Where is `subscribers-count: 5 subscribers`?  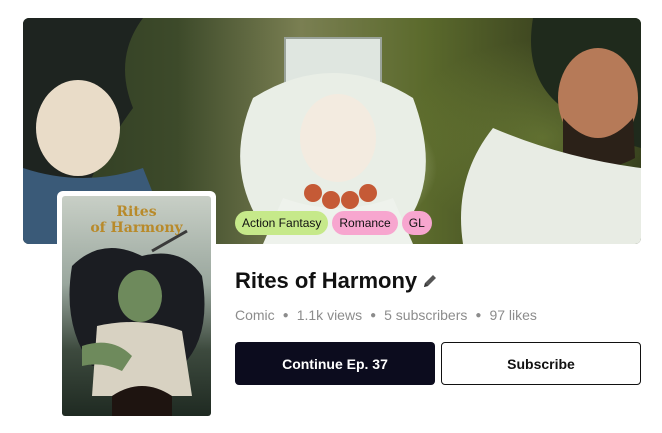 subscribers-count: 5 subscribers is located at coordinates (426, 315).